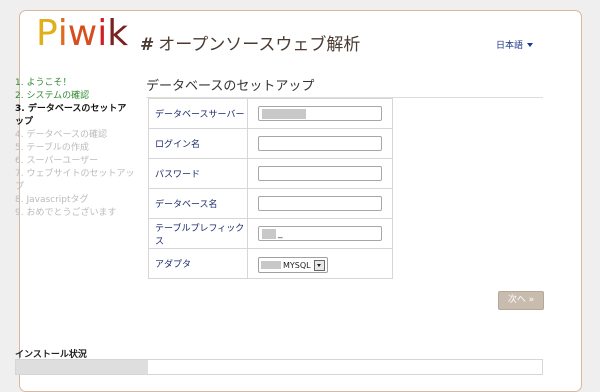  What do you see at coordinates (198, 233) in the screenshot?
I see `field-label: テーブルプレフィックス` at bounding box center [198, 233].